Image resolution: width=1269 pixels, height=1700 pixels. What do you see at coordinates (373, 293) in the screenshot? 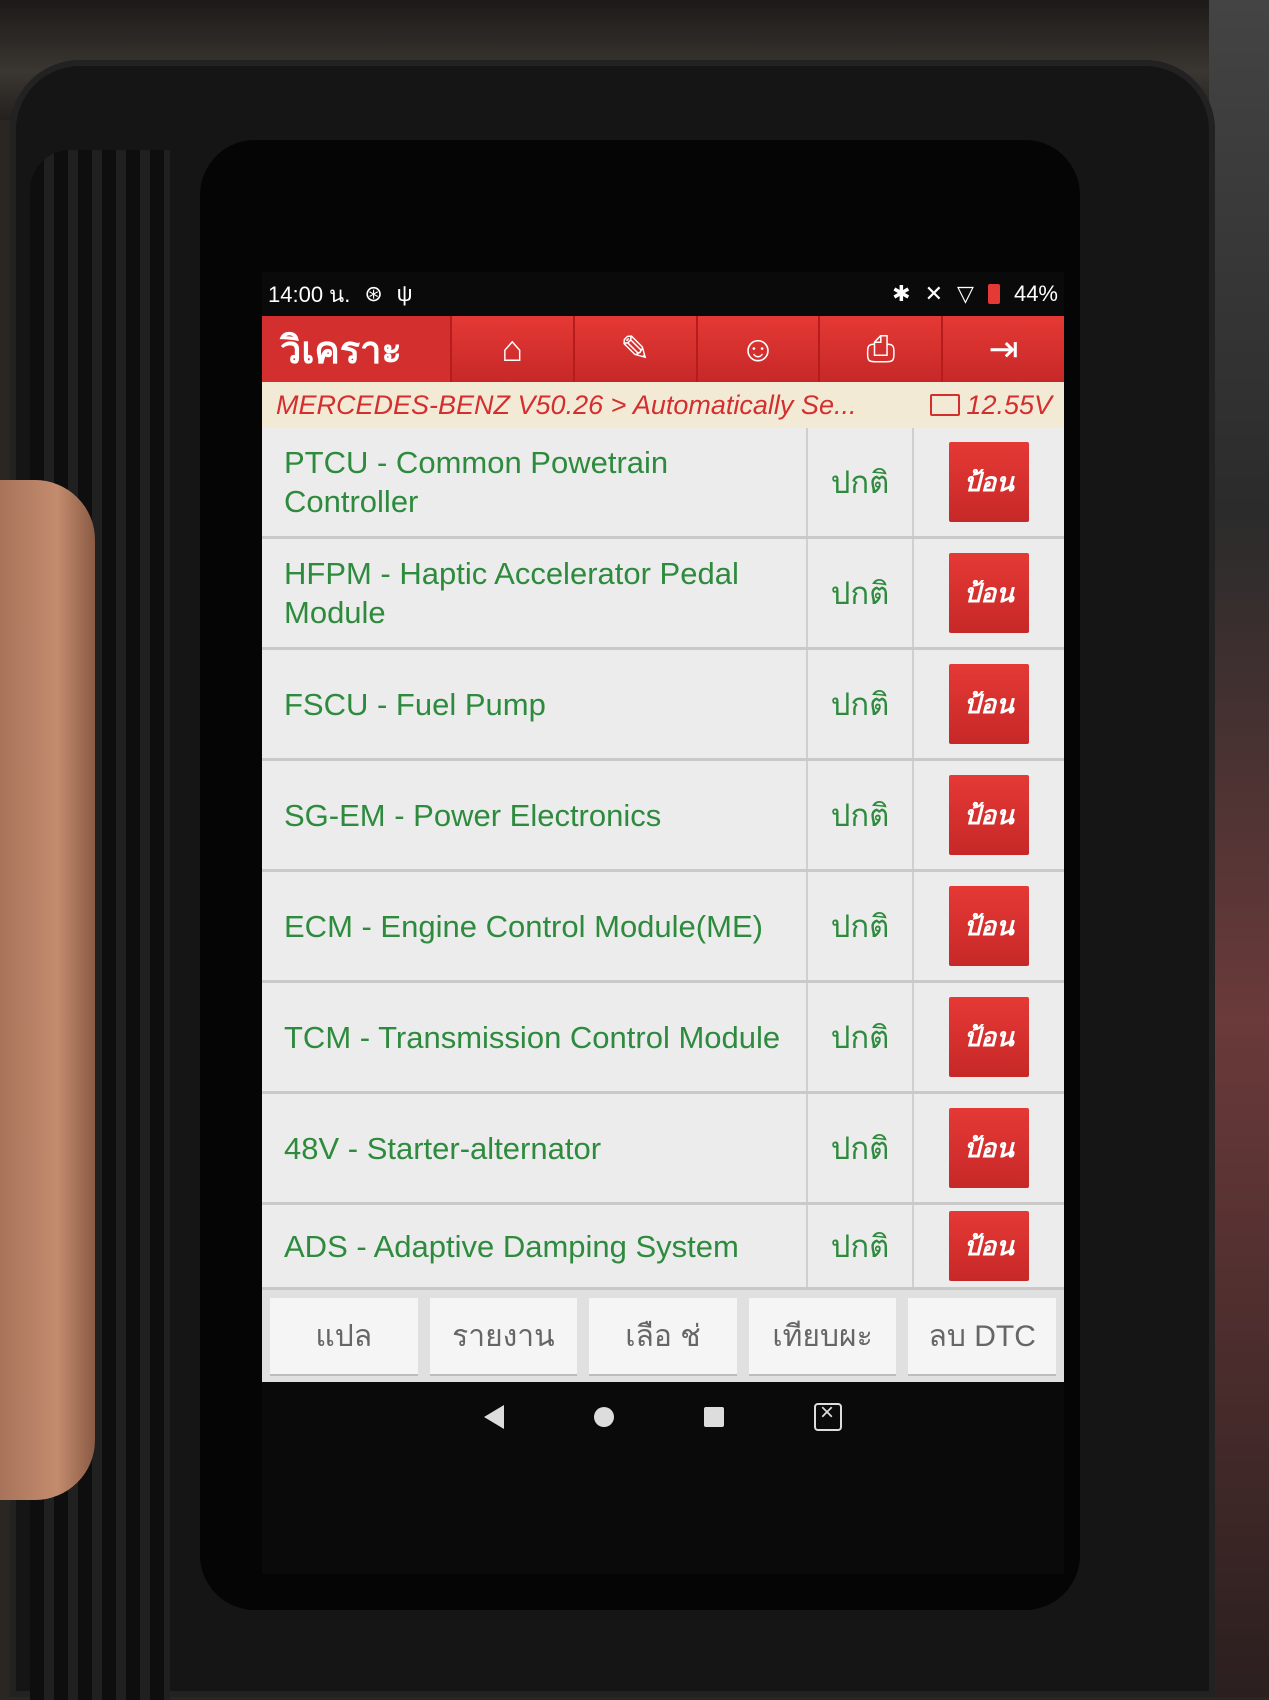
I see `alarm-icon: ⊛` at bounding box center [373, 293].